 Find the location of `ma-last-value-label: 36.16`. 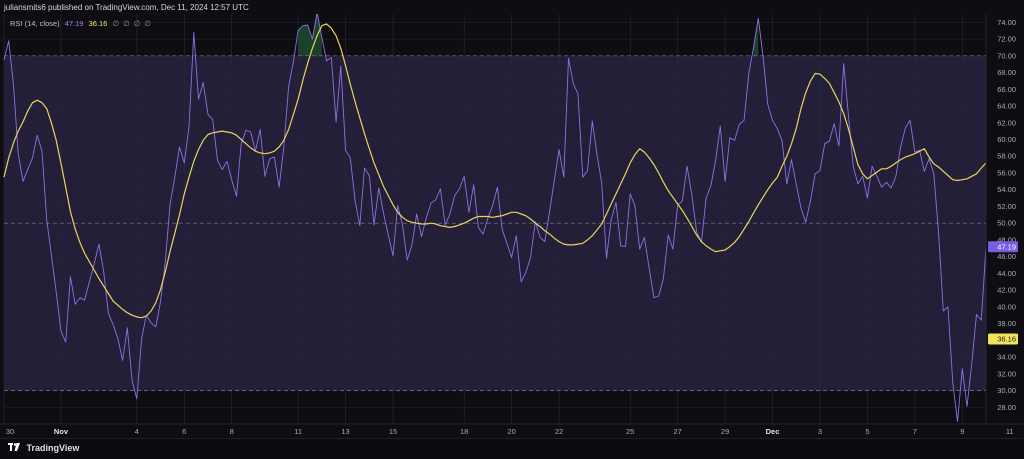

ma-last-value-label: 36.16 is located at coordinates (1006, 339).